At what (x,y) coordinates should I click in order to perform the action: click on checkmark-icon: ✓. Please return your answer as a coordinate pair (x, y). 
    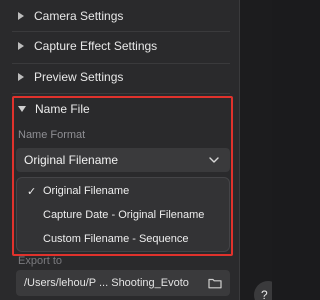
    Looking at the image, I should click on (32, 191).